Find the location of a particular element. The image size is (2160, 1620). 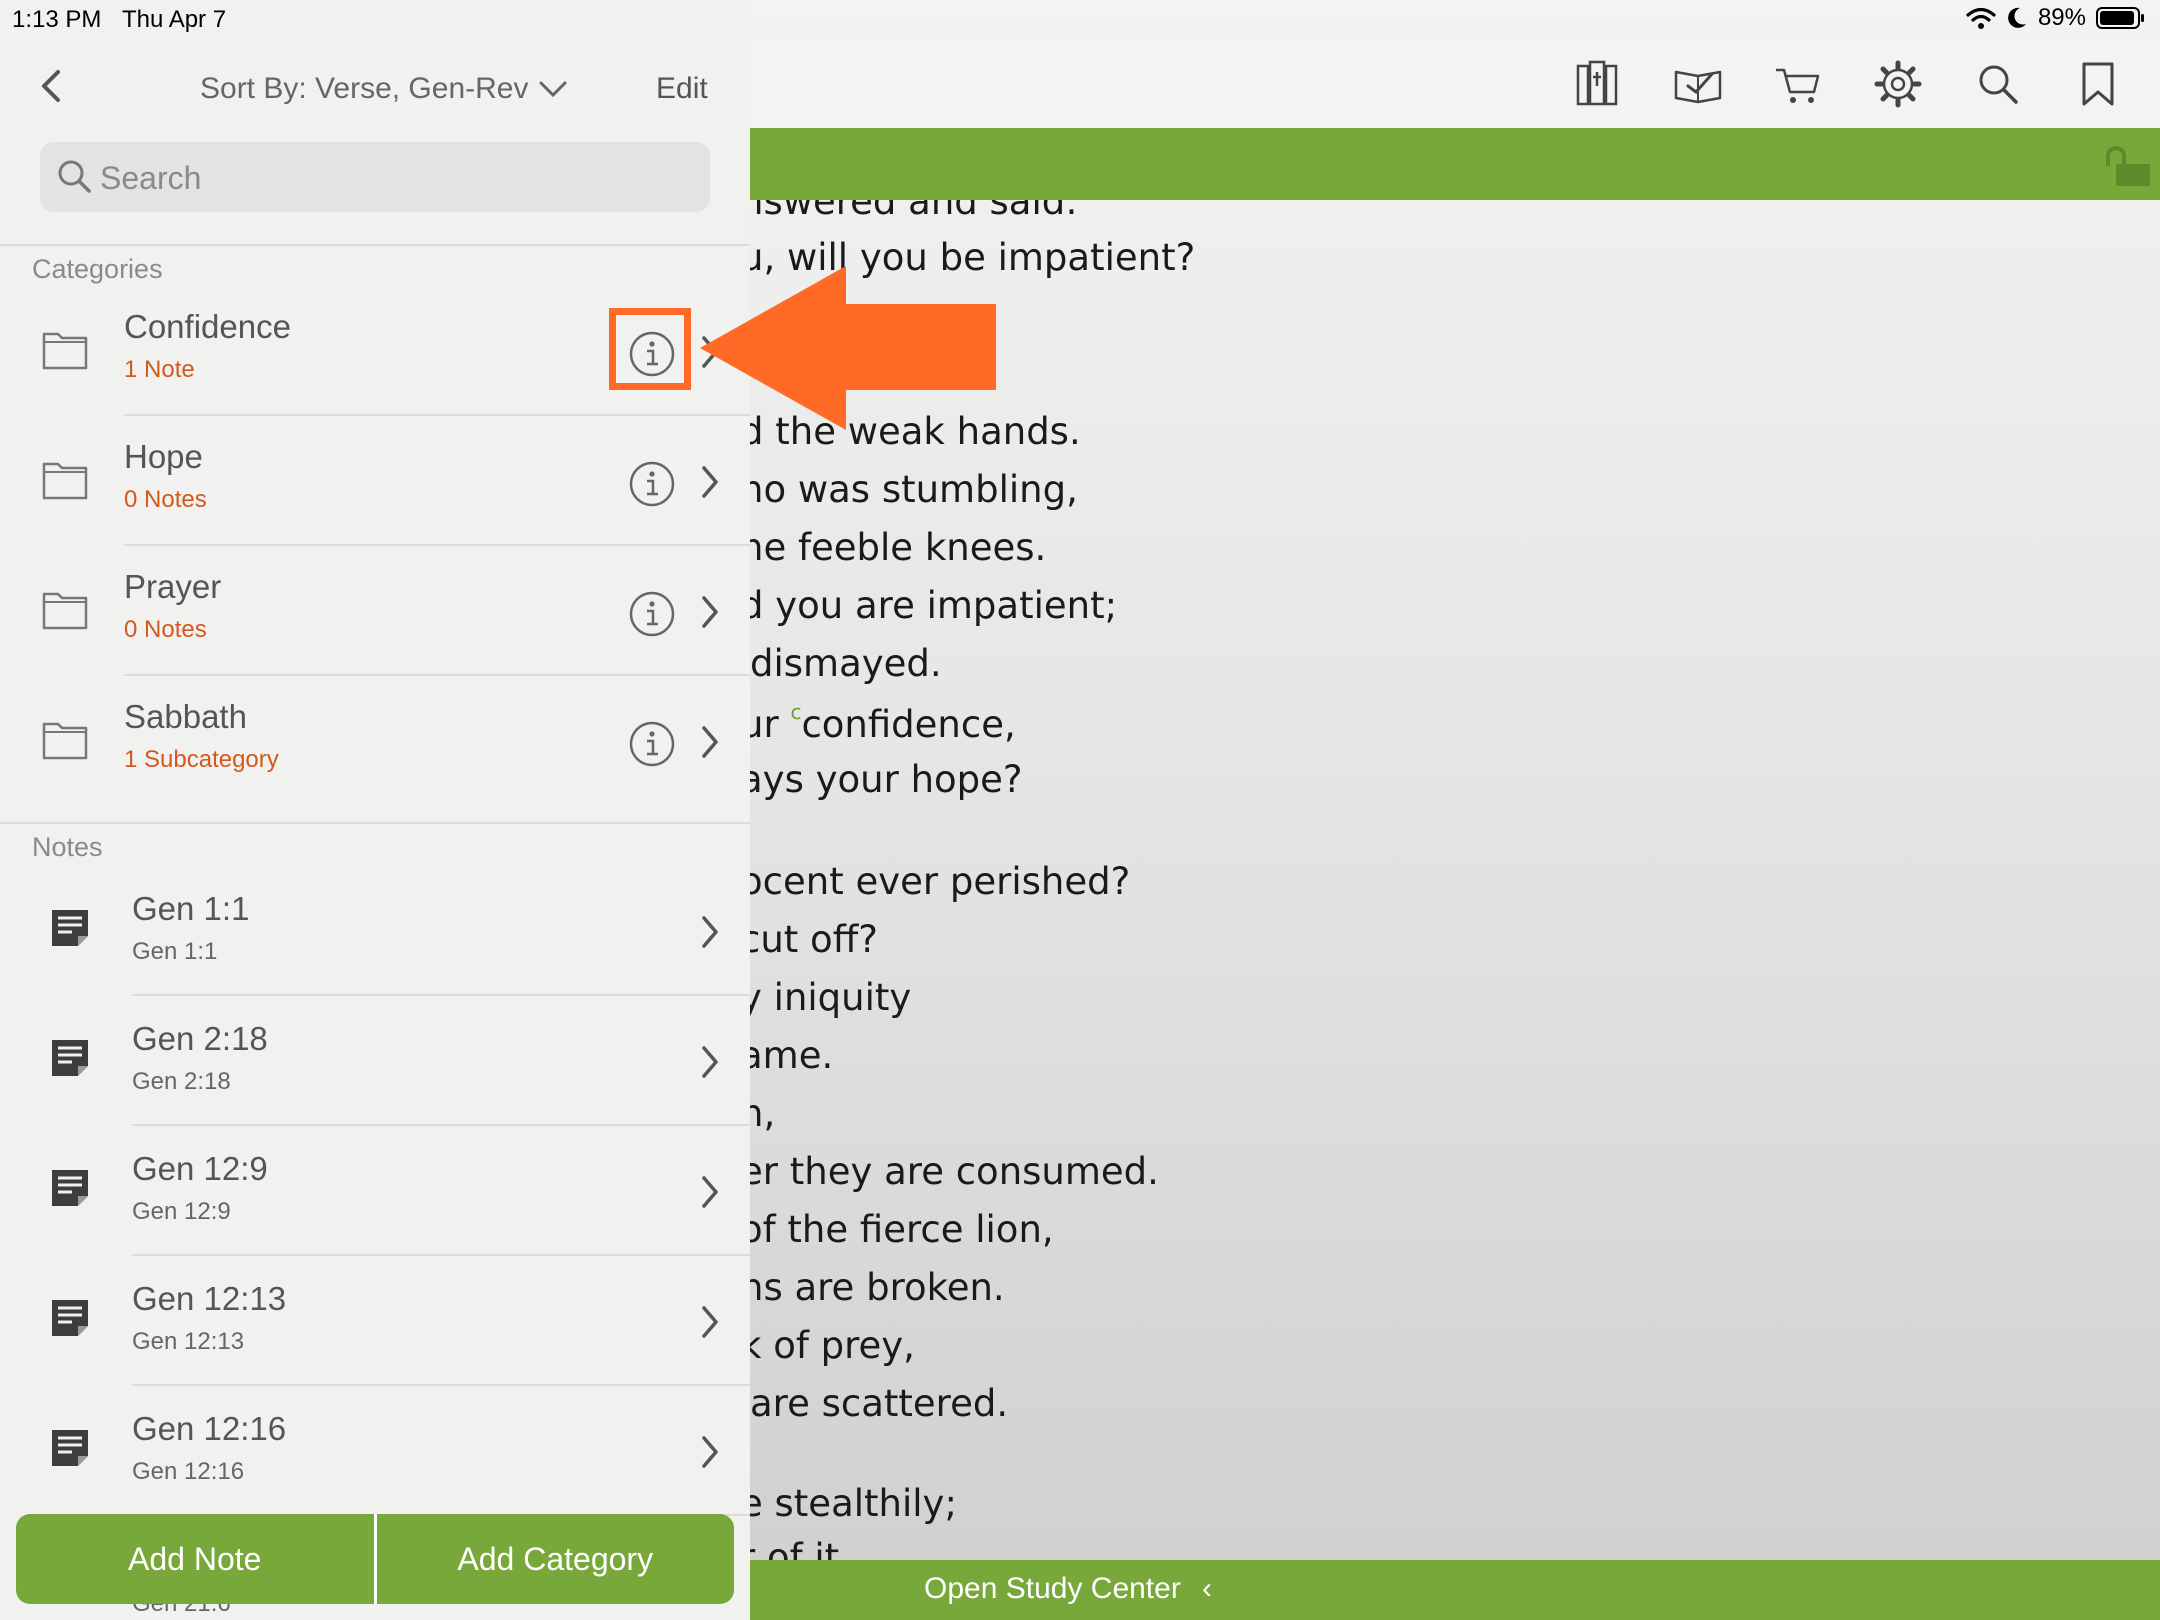

status-time: 1:13 PM is located at coordinates (57, 19).